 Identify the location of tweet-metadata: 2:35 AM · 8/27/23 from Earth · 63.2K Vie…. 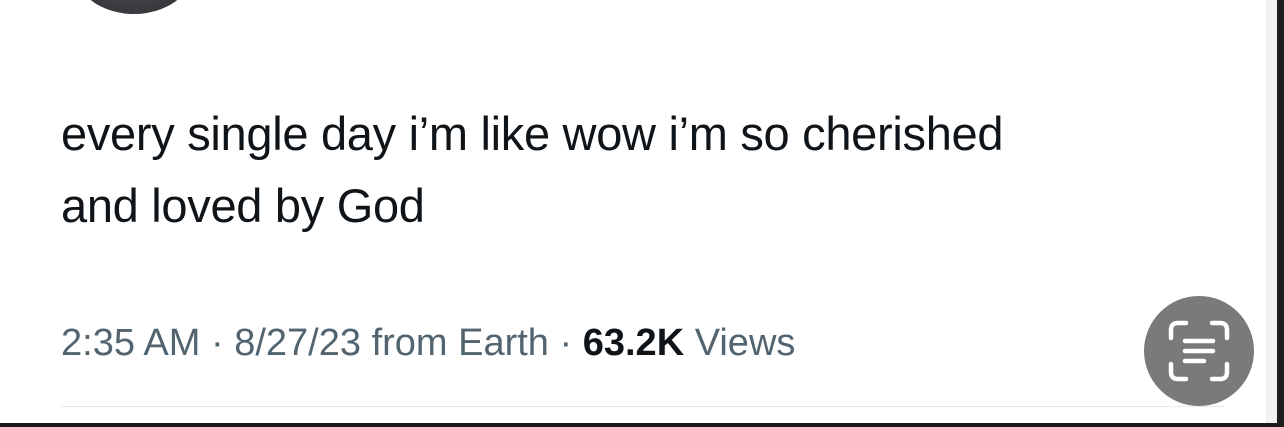
(428, 343).